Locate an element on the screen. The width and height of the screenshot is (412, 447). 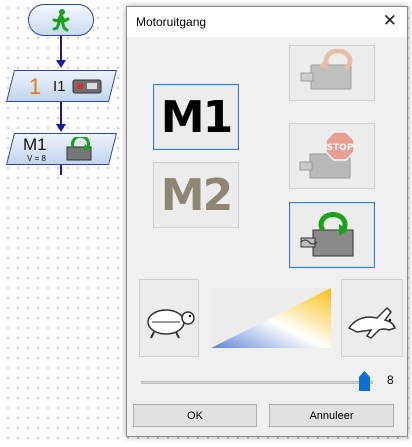
stop-button: STOP is located at coordinates (332, 156).